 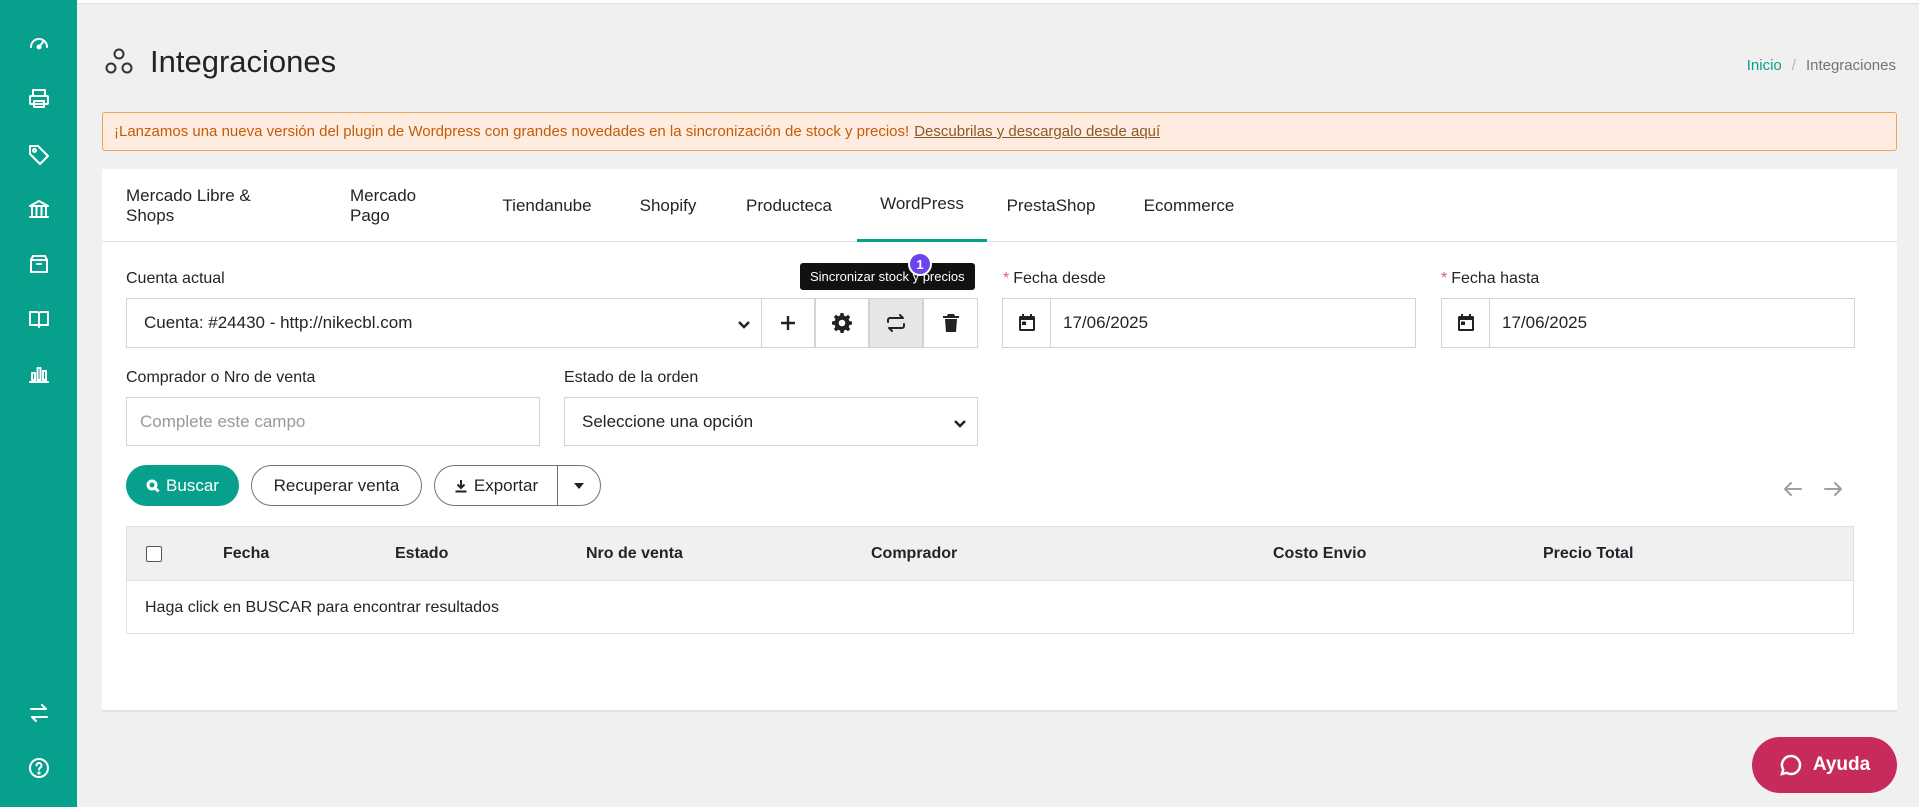 I want to click on account-select: Cuenta: #24430 - http://nikecbl.com, so click(x=444, y=323).